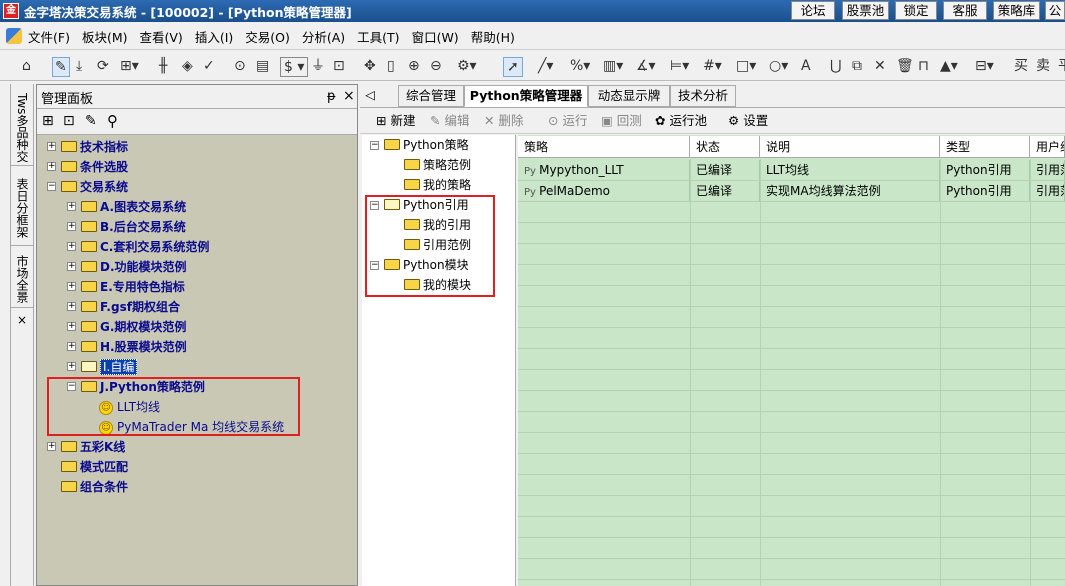  What do you see at coordinates (49, 36) in the screenshot?
I see `menu-file: 文件(F)` at bounding box center [49, 36].